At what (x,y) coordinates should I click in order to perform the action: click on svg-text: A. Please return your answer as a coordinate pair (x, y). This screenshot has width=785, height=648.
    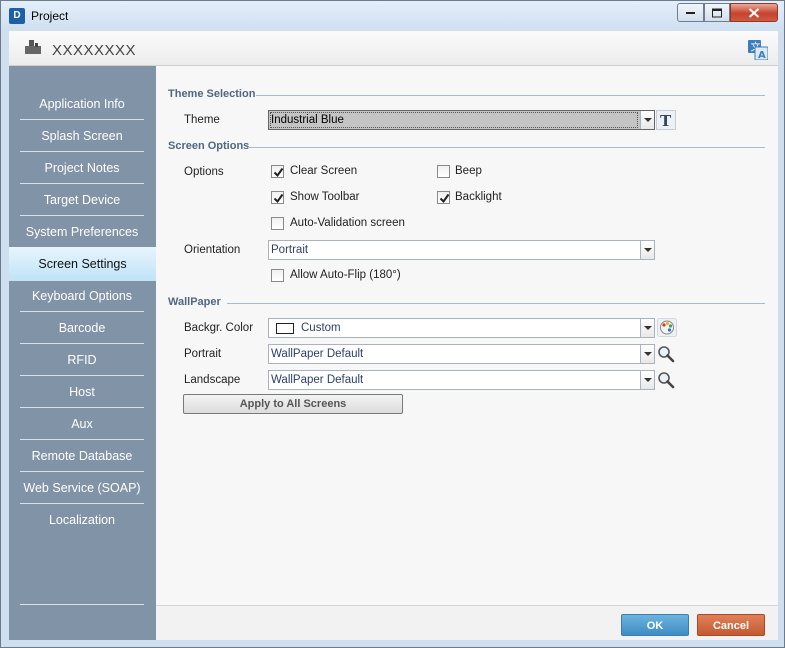
    Looking at the image, I should click on (762, 55).